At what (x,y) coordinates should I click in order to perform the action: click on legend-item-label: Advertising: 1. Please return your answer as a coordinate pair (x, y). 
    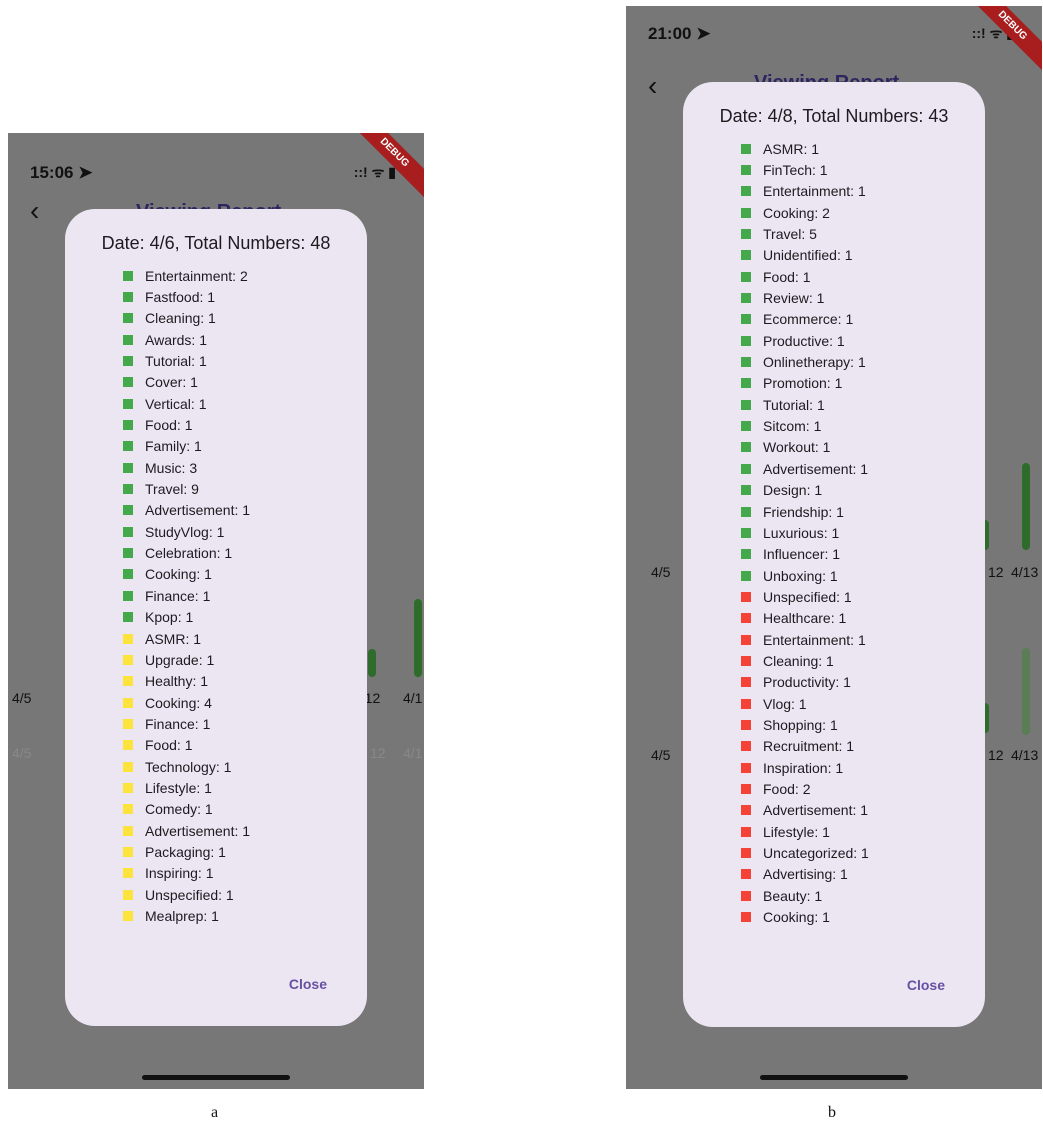
    Looking at the image, I should click on (805, 874).